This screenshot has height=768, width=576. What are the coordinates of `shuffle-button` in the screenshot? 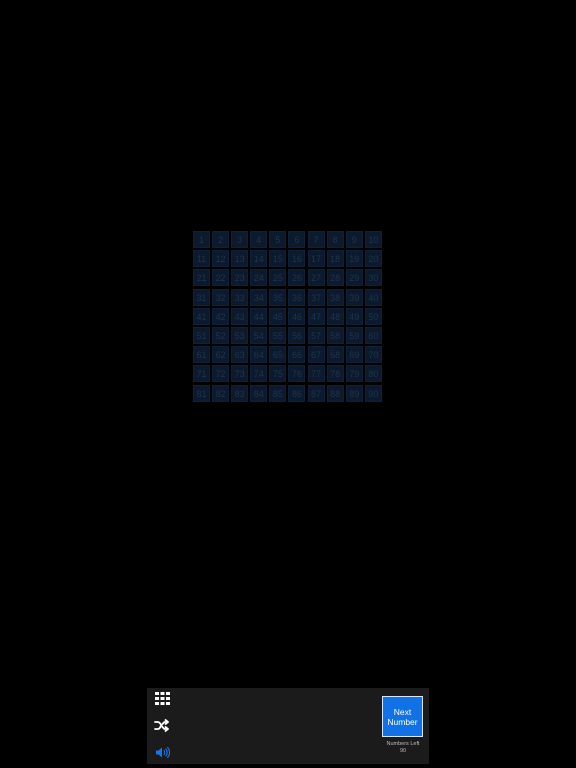 It's located at (162, 725).